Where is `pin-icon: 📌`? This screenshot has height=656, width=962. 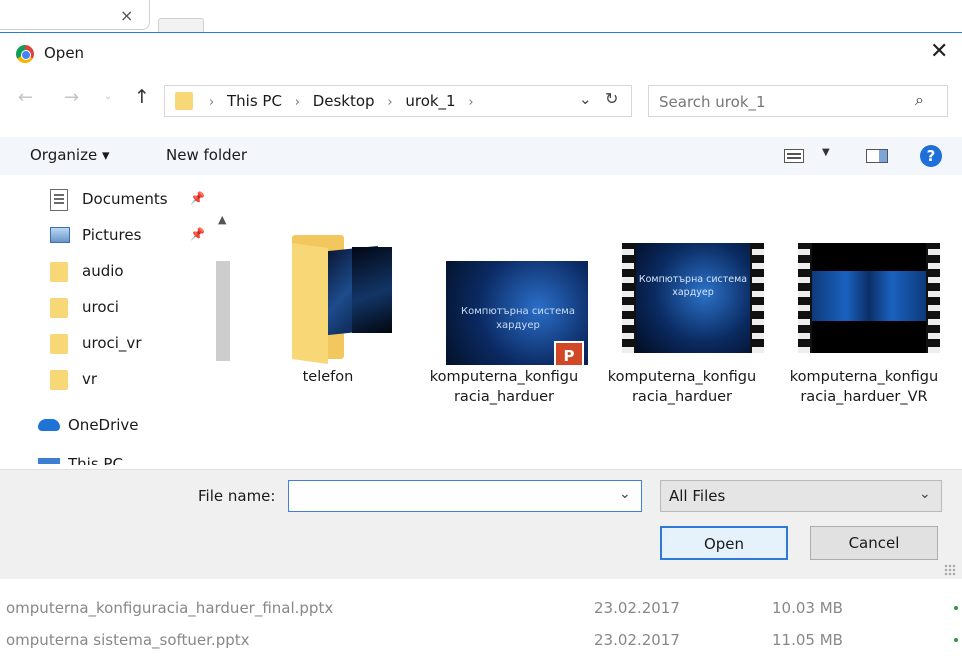 pin-icon: 📌 is located at coordinates (197, 234).